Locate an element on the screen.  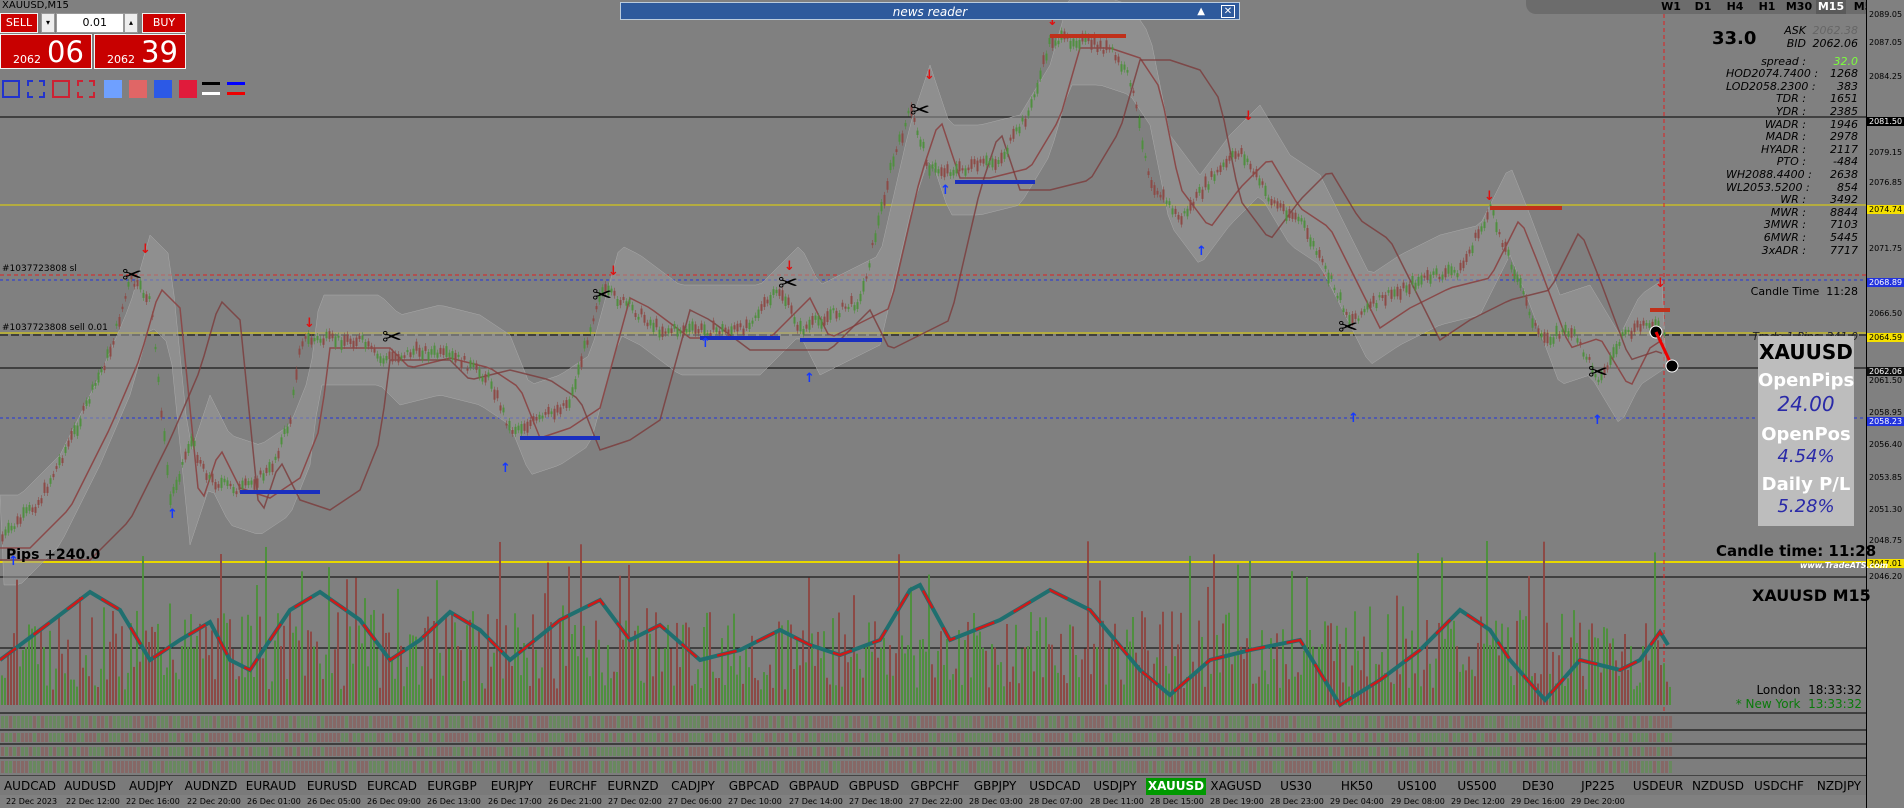
symbol-tab-eurjpy: EURJPY is located at coordinates (512, 786).